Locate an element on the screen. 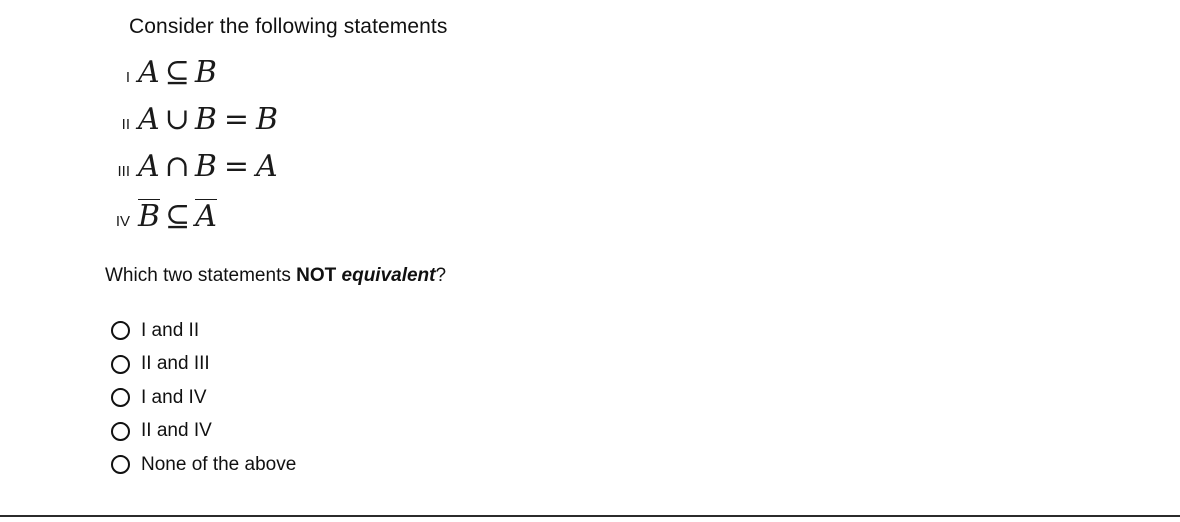 The image size is (1180, 522). prompt-heading: Consider the following statements is located at coordinates (288, 26).